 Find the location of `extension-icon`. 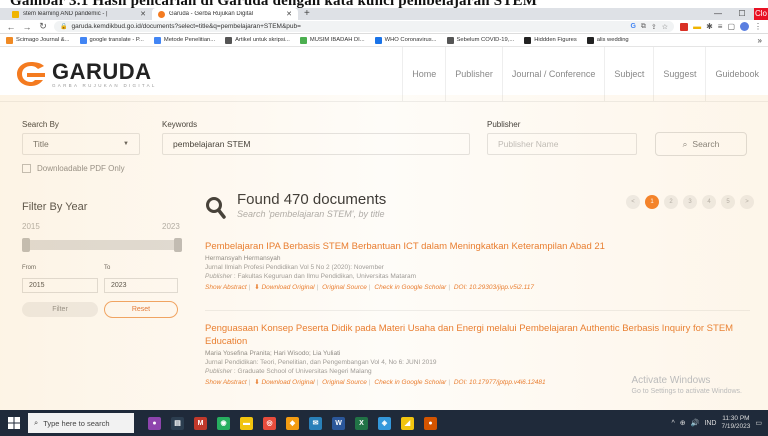

extension-icon is located at coordinates (684, 26).